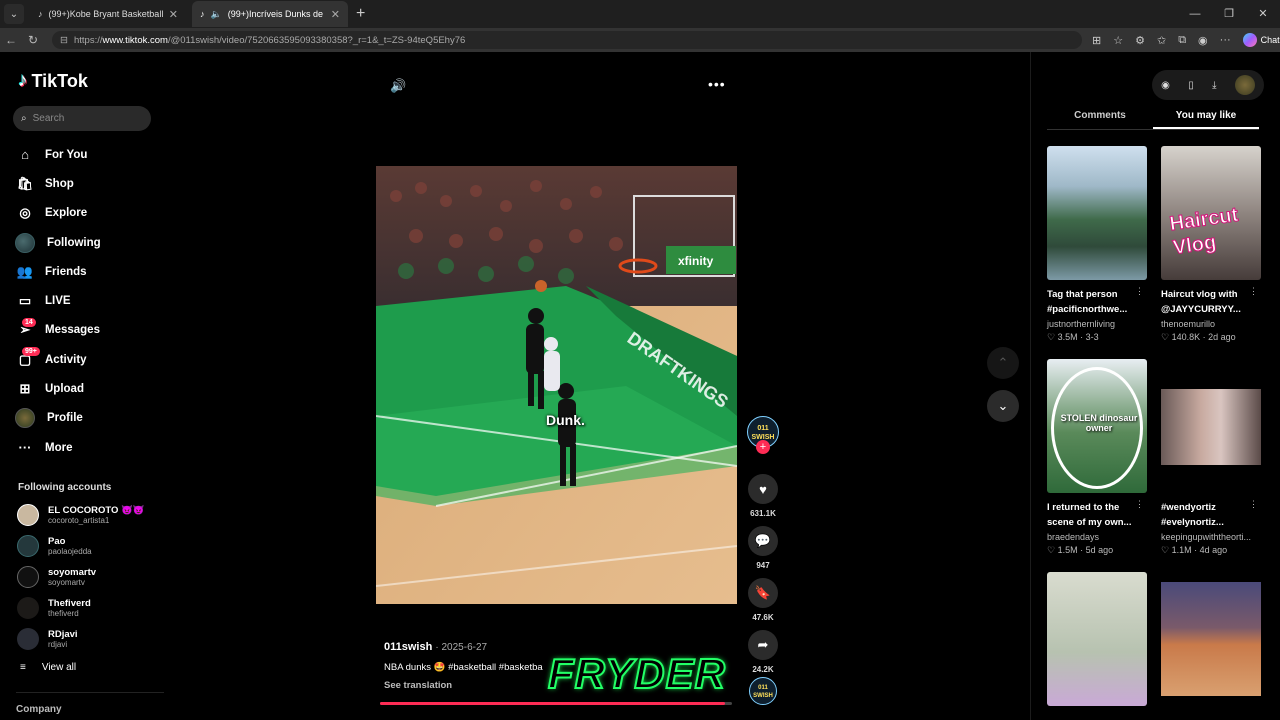  Describe the element at coordinates (25, 448) in the screenshot. I see `more-icon: ···` at that location.